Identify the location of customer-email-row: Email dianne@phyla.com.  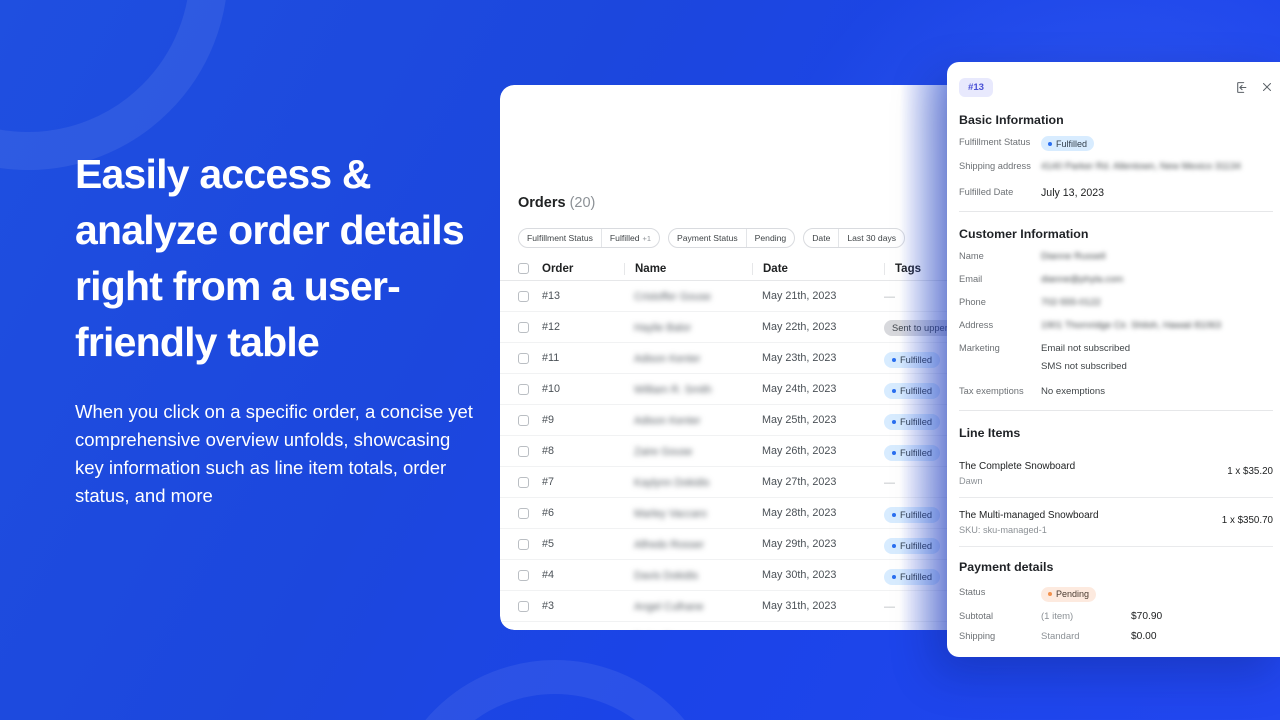
(1116, 280).